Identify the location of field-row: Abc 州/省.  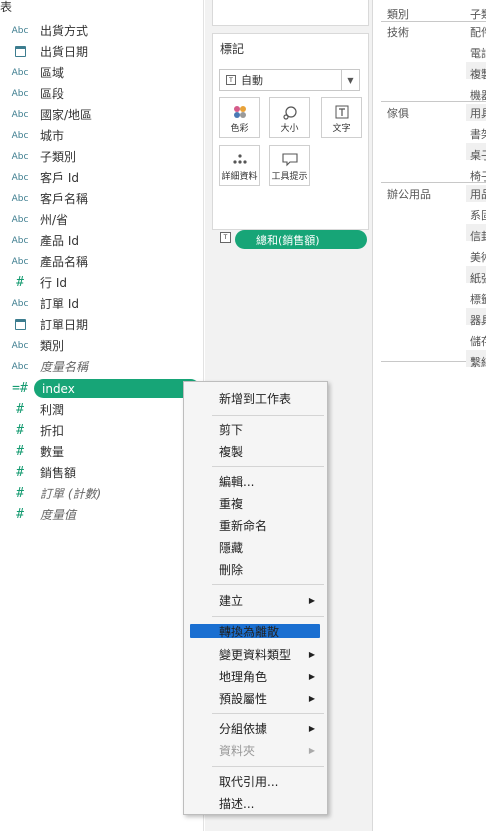
(102, 219).